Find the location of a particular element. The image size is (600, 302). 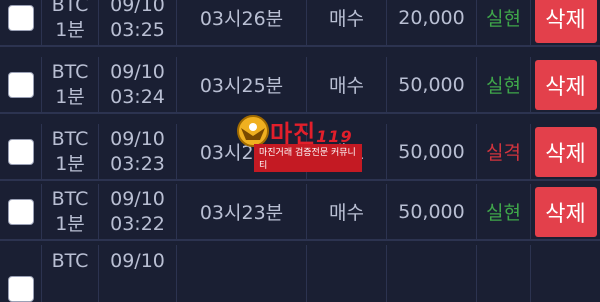

round-label: 03시25분 is located at coordinates (241, 86).